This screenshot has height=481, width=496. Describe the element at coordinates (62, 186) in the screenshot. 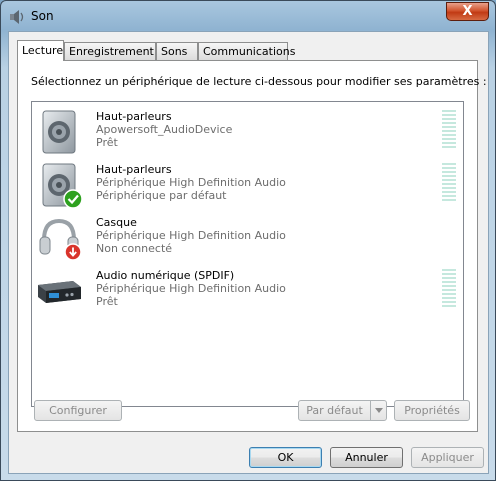

I see `speaker-default-icon` at that location.